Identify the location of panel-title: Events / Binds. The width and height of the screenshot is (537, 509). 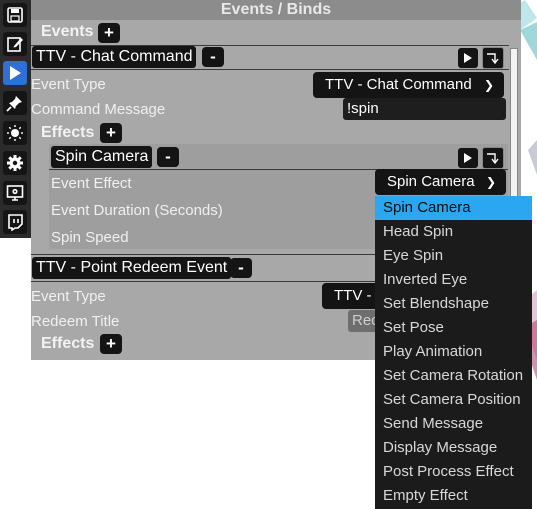
(276, 10).